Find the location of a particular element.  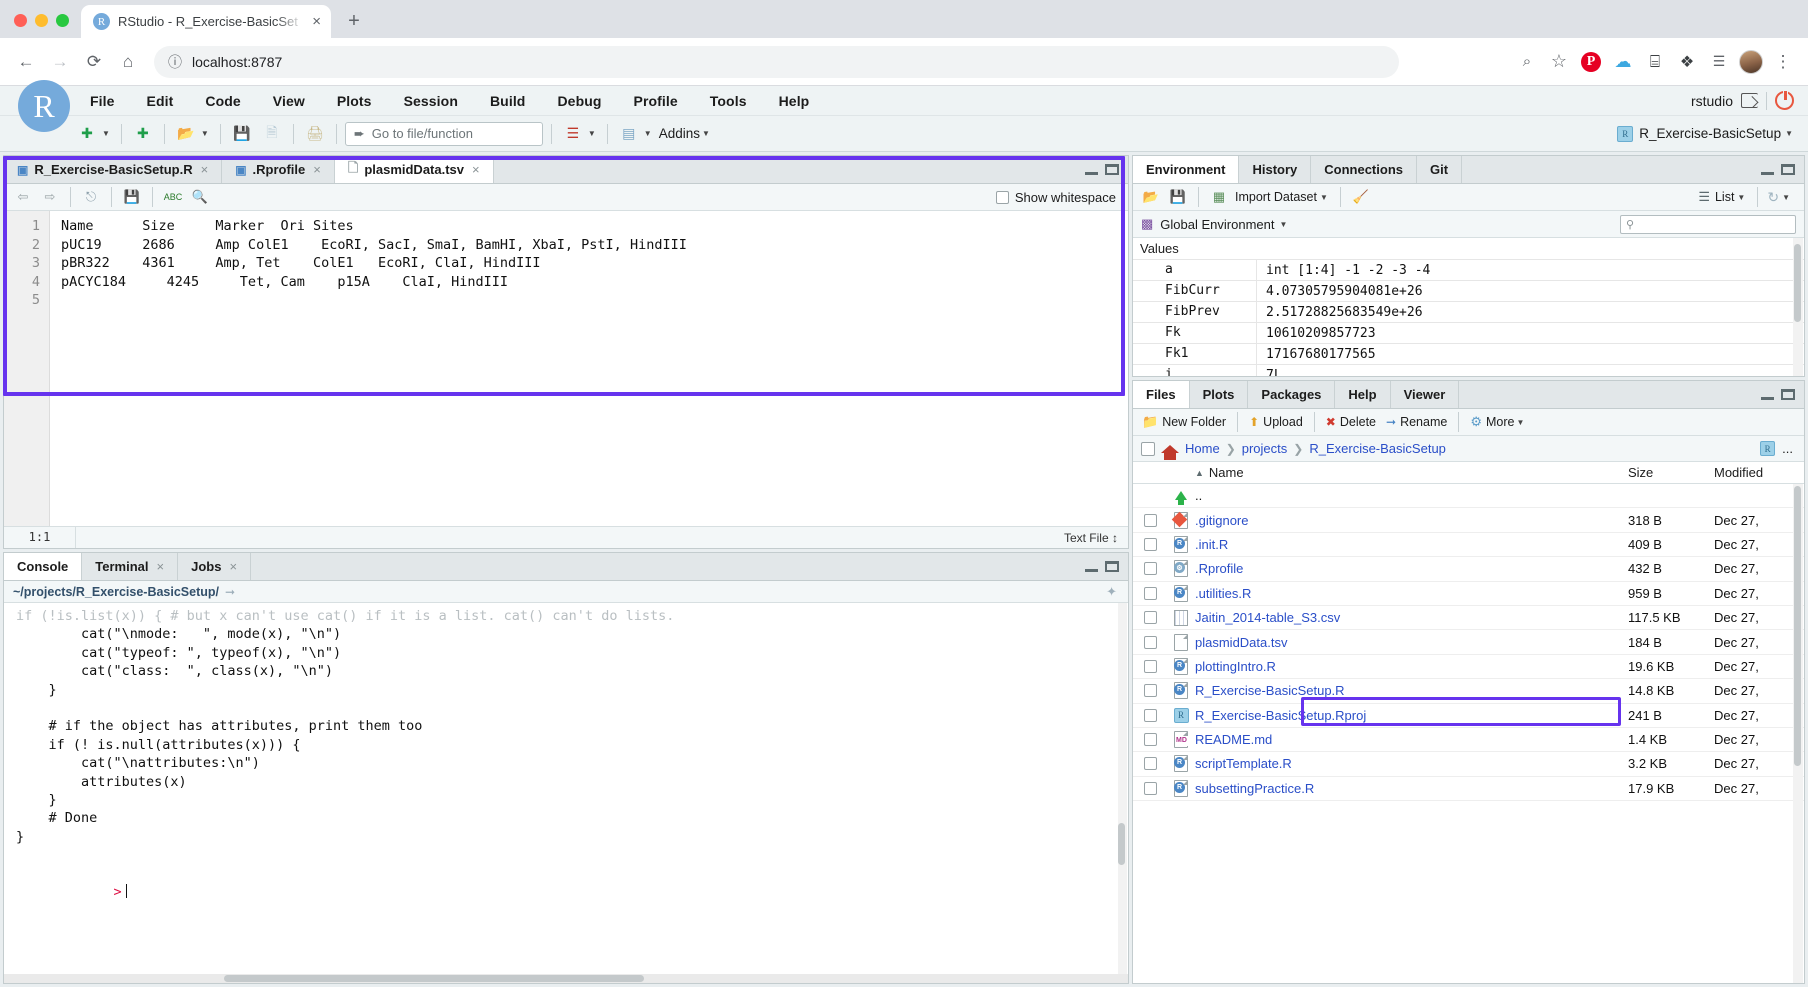

clear-broom-icon: 🧹 is located at coordinates (1361, 197).